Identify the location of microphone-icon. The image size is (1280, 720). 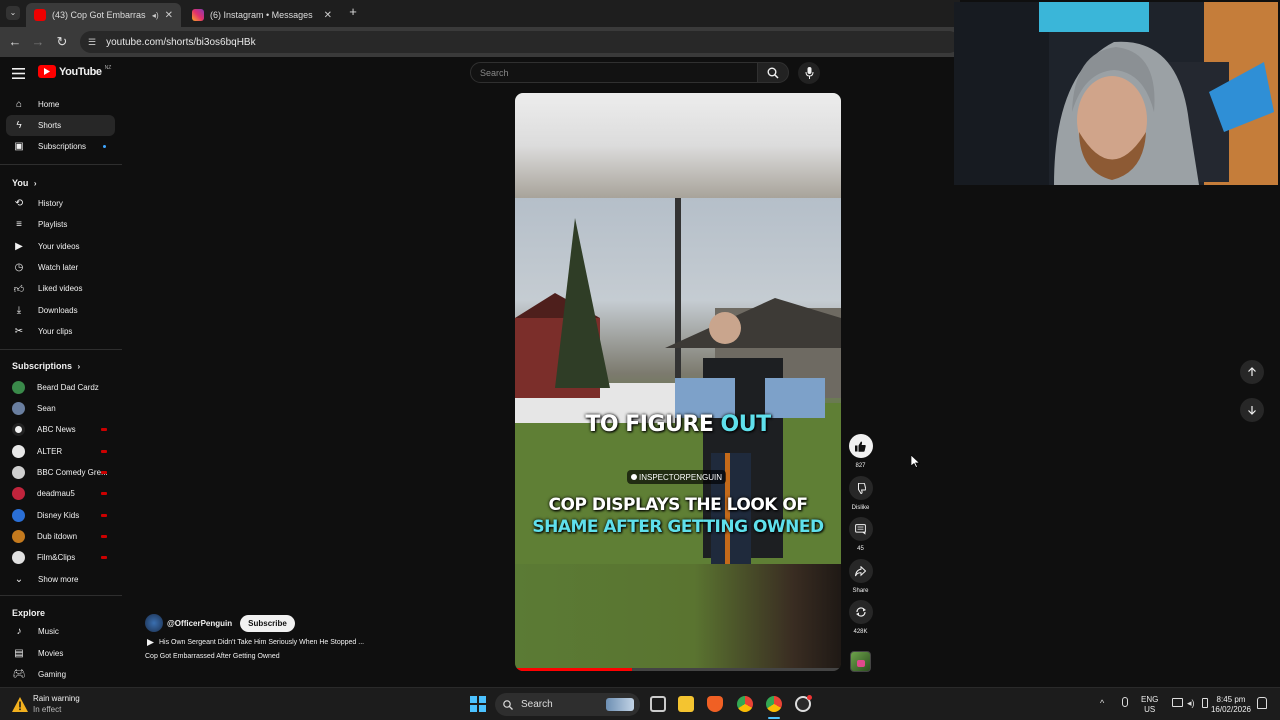
(809, 73).